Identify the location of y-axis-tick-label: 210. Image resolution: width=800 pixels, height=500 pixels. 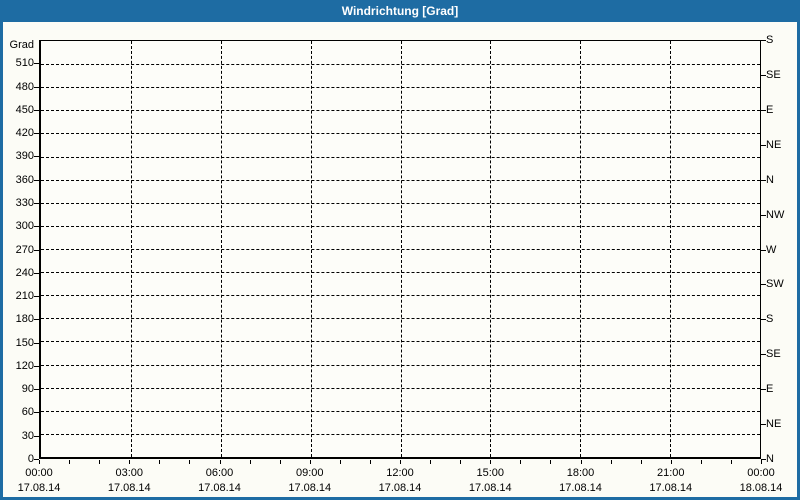
(24, 296).